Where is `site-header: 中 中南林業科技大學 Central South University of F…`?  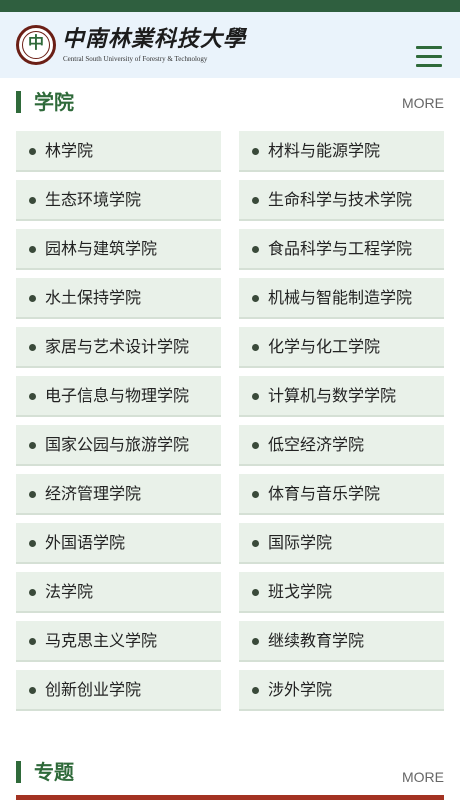
site-header: 中 中南林業科技大學 Central South University of F… is located at coordinates (230, 45).